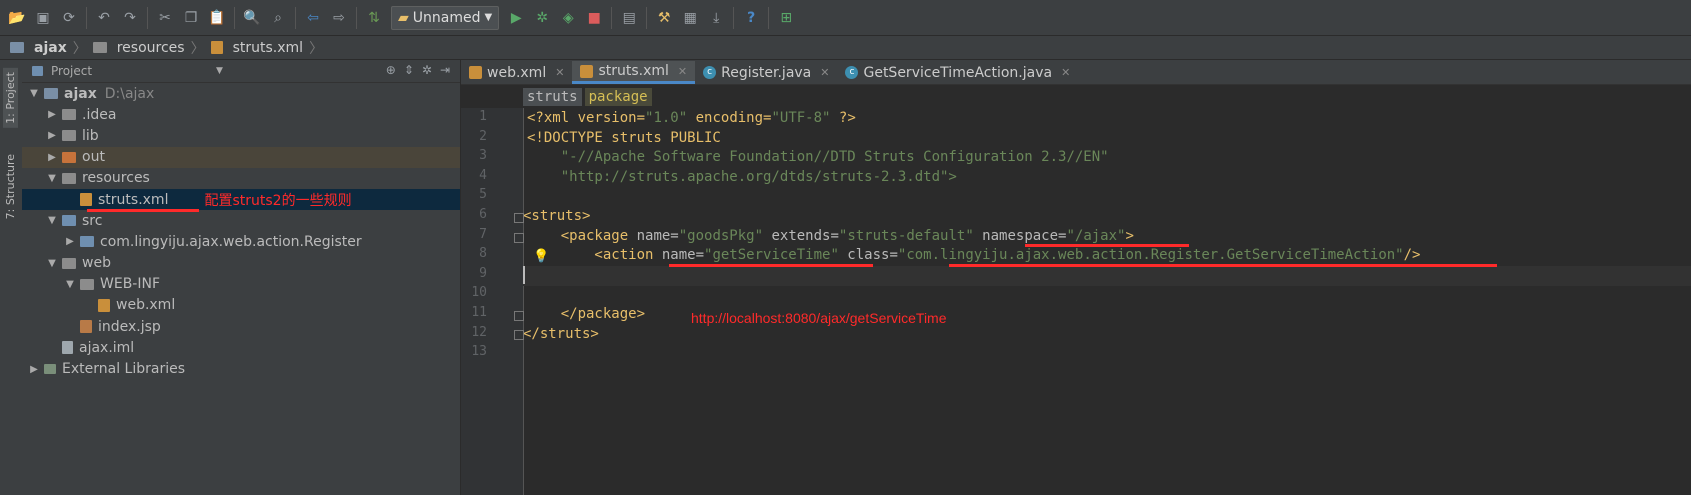 Image resolution: width=1691 pixels, height=495 pixels. I want to click on line-number: 10, so click(479, 293).